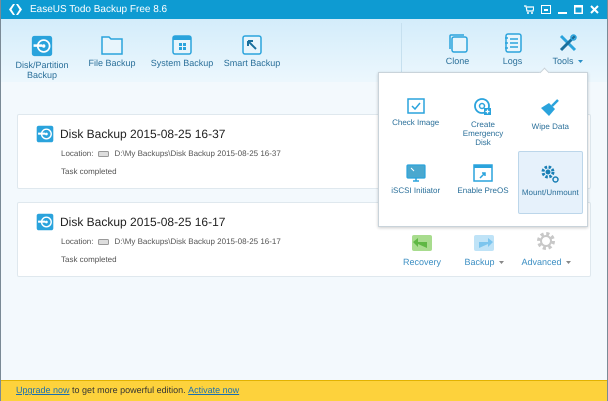  Describe the element at coordinates (143, 222) in the screenshot. I see `backup-title: Disk Backup 2015-08-25 16-17` at that location.